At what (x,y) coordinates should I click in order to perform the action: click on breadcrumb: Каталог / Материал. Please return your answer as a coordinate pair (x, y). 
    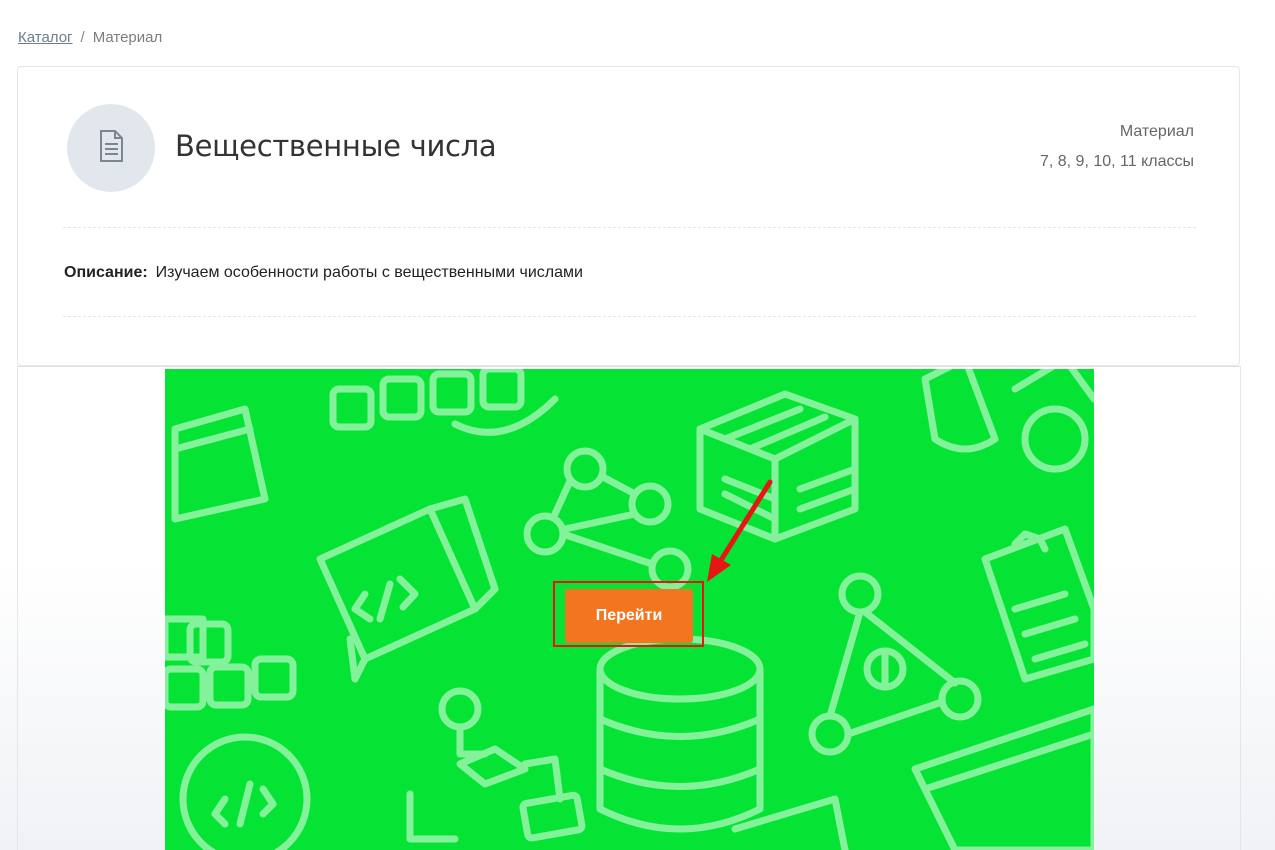
    Looking at the image, I should click on (90, 37).